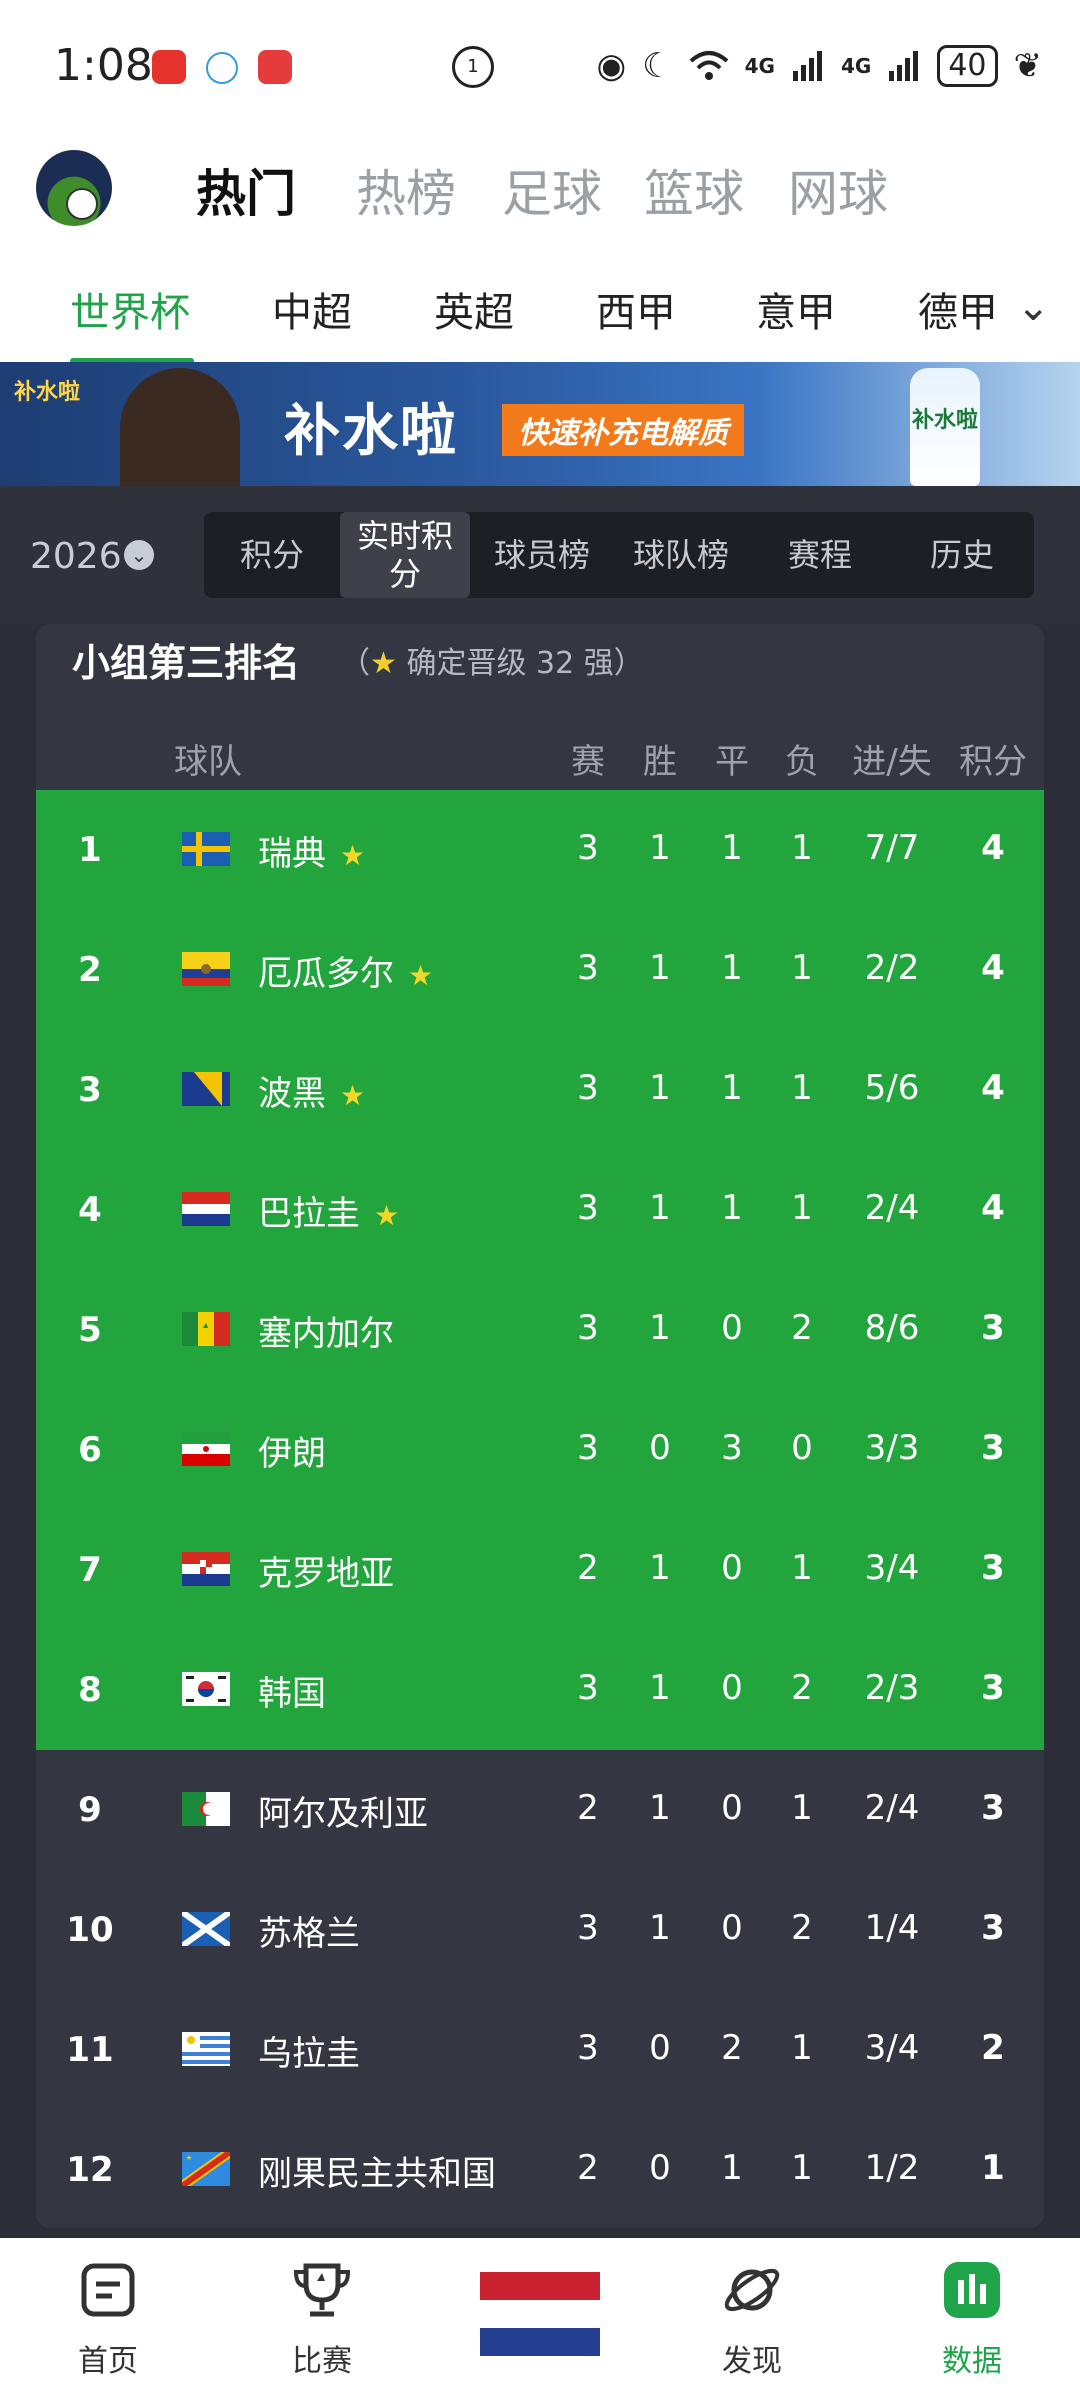 Image resolution: width=1080 pixels, height=2388 pixels. Describe the element at coordinates (752, 2290) in the screenshot. I see `planet-icon` at that location.